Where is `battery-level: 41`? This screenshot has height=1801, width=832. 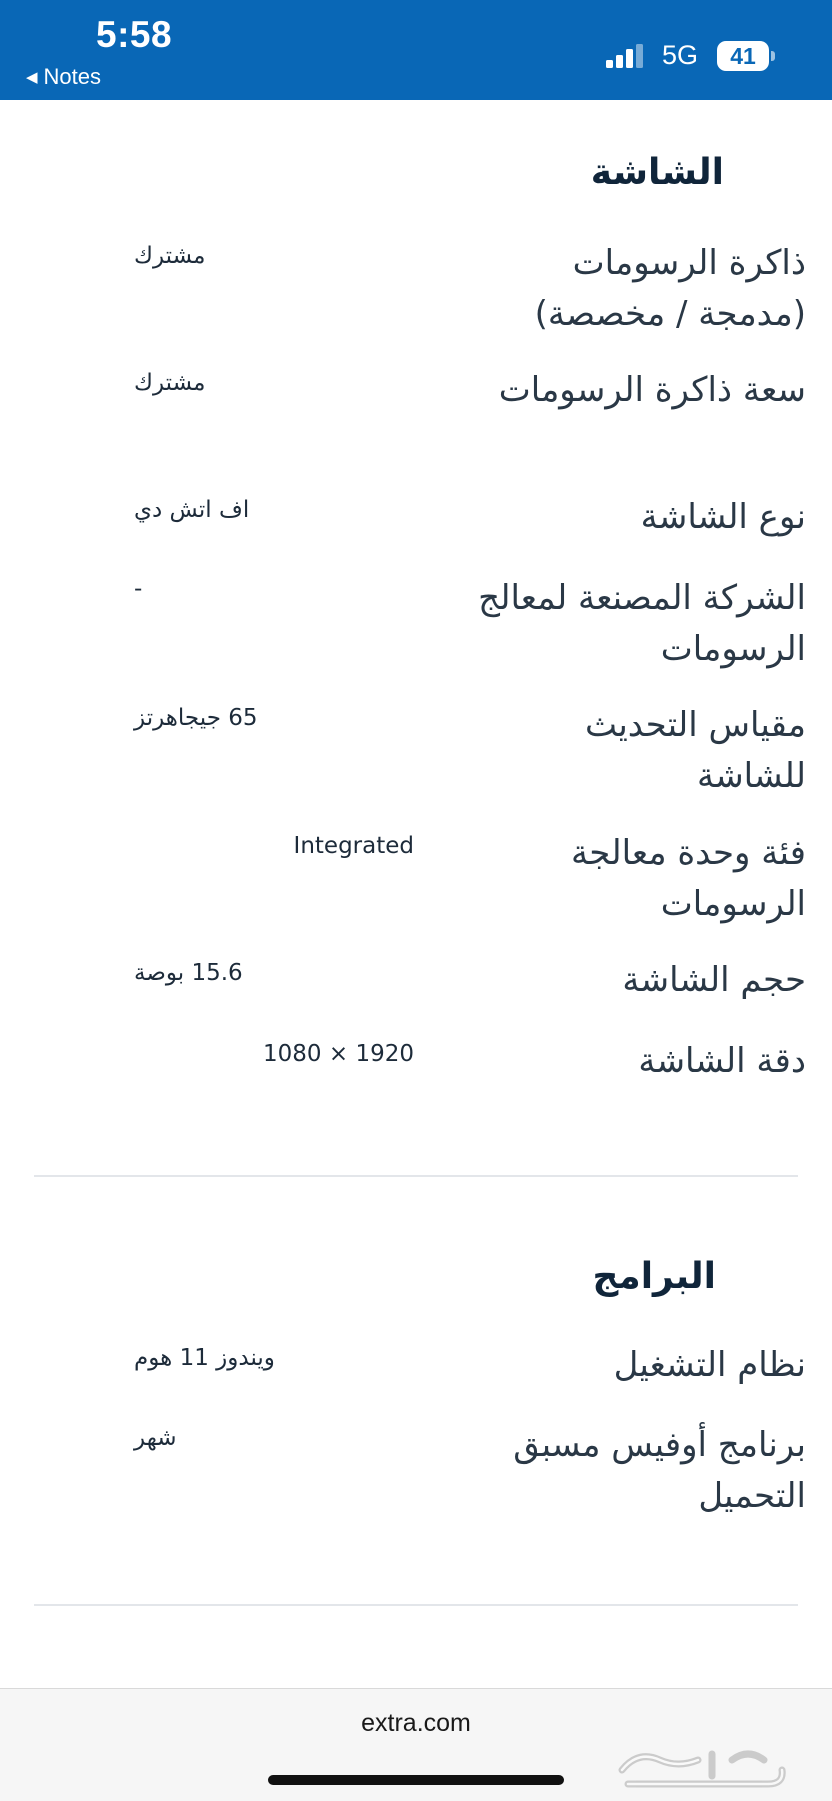
battery-level: 41 is located at coordinates (743, 56).